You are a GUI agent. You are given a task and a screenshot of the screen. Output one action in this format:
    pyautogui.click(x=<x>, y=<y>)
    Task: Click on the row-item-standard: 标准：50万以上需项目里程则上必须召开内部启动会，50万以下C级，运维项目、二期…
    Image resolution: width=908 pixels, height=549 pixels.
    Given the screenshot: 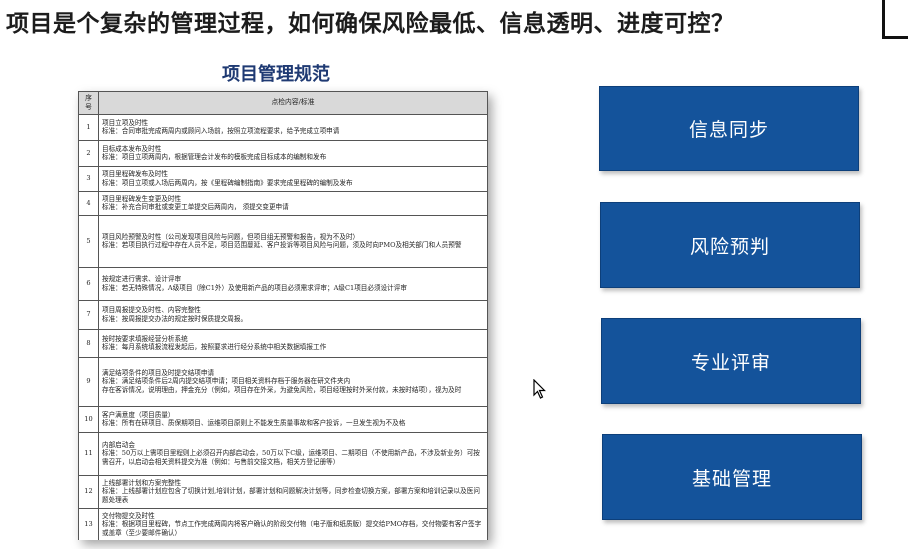 What is the action you would take?
    pyautogui.click(x=291, y=457)
    